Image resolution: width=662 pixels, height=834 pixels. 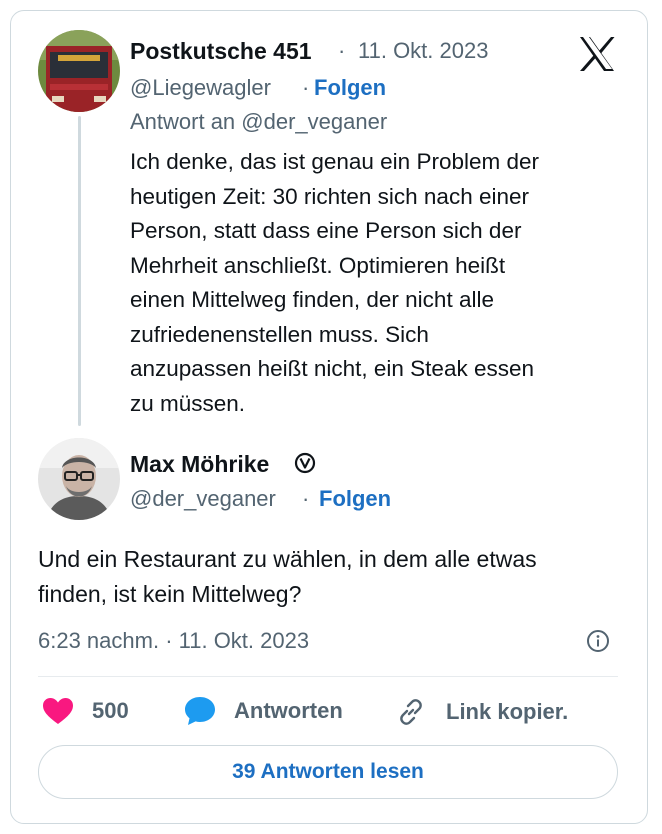 I want to click on reply-to-label: Antwort an @der_veganer, so click(x=258, y=122).